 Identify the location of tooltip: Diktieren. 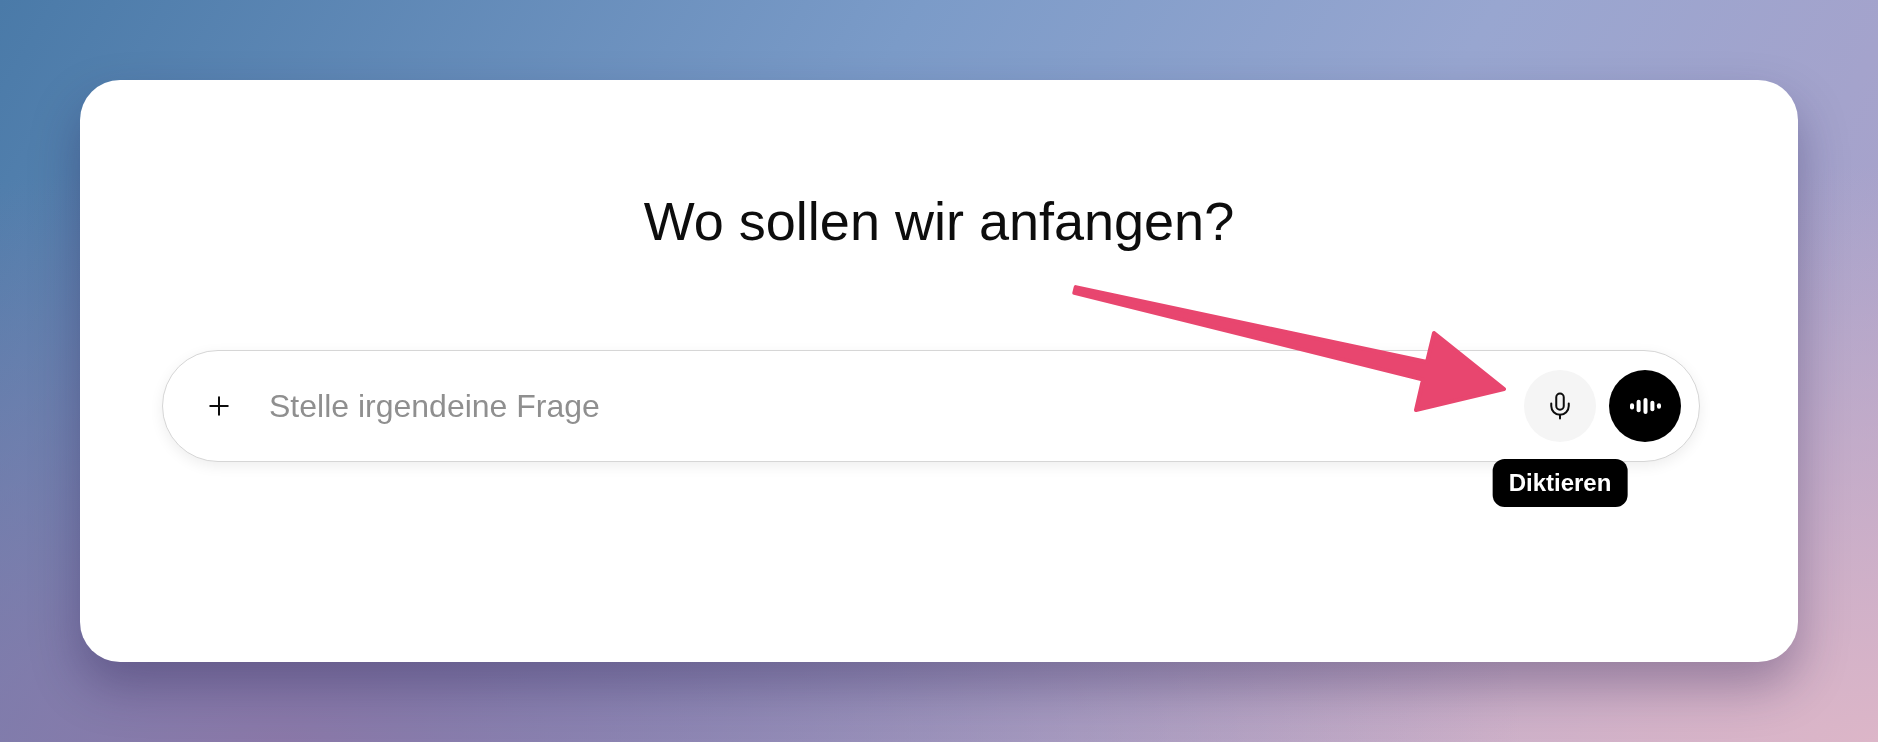
(1560, 483).